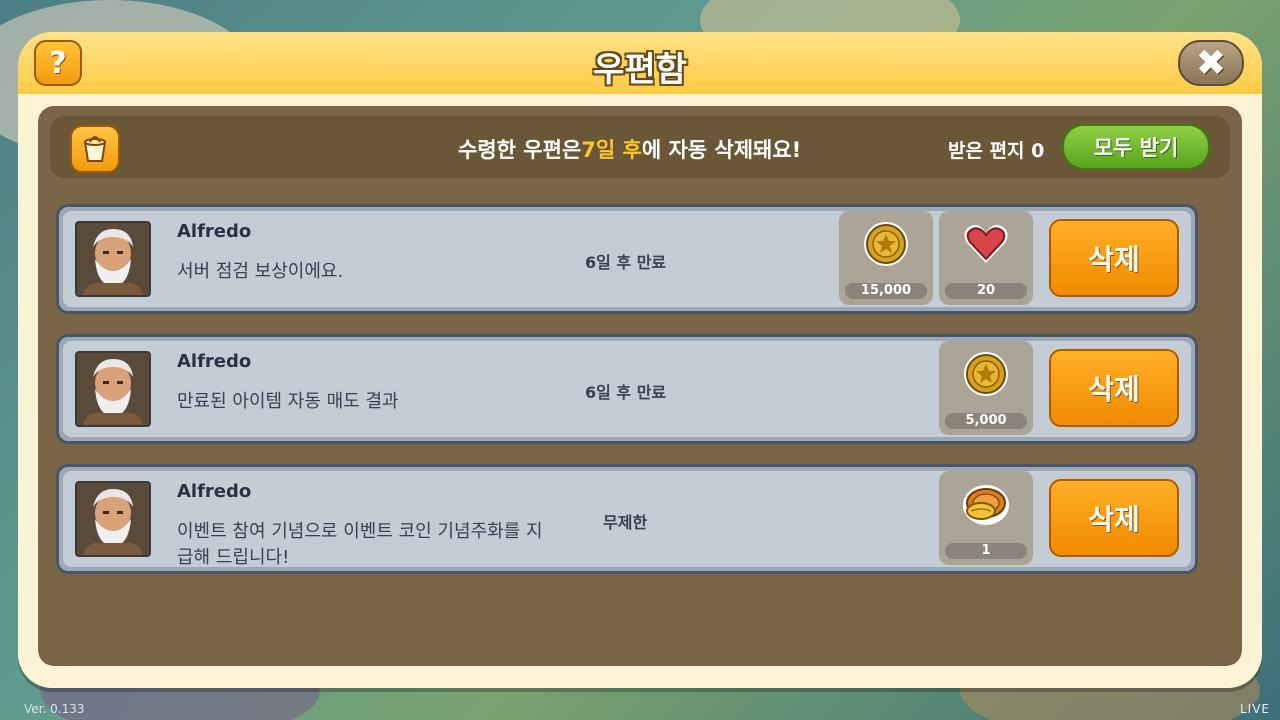 Image resolution: width=1280 pixels, height=720 pixels. What do you see at coordinates (260, 271) in the screenshot?
I see `mail-message: 서버 점검 보상이에요.` at bounding box center [260, 271].